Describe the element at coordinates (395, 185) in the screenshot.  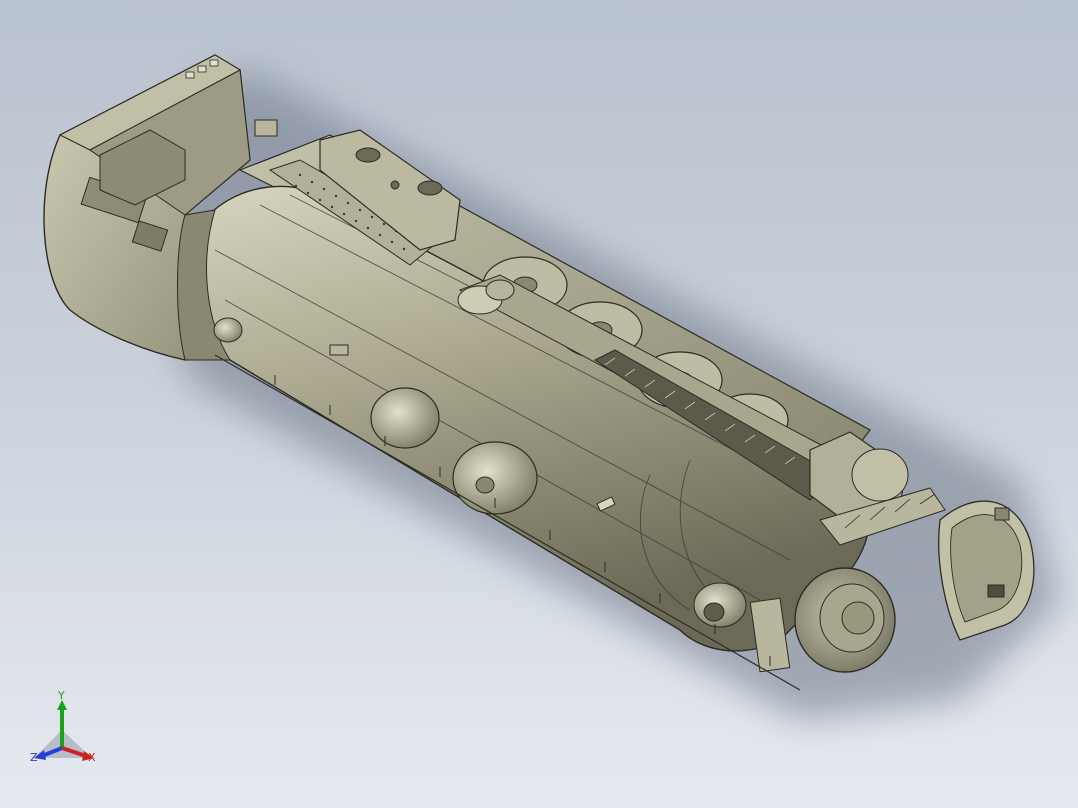
I see `saddle-bolt` at that location.